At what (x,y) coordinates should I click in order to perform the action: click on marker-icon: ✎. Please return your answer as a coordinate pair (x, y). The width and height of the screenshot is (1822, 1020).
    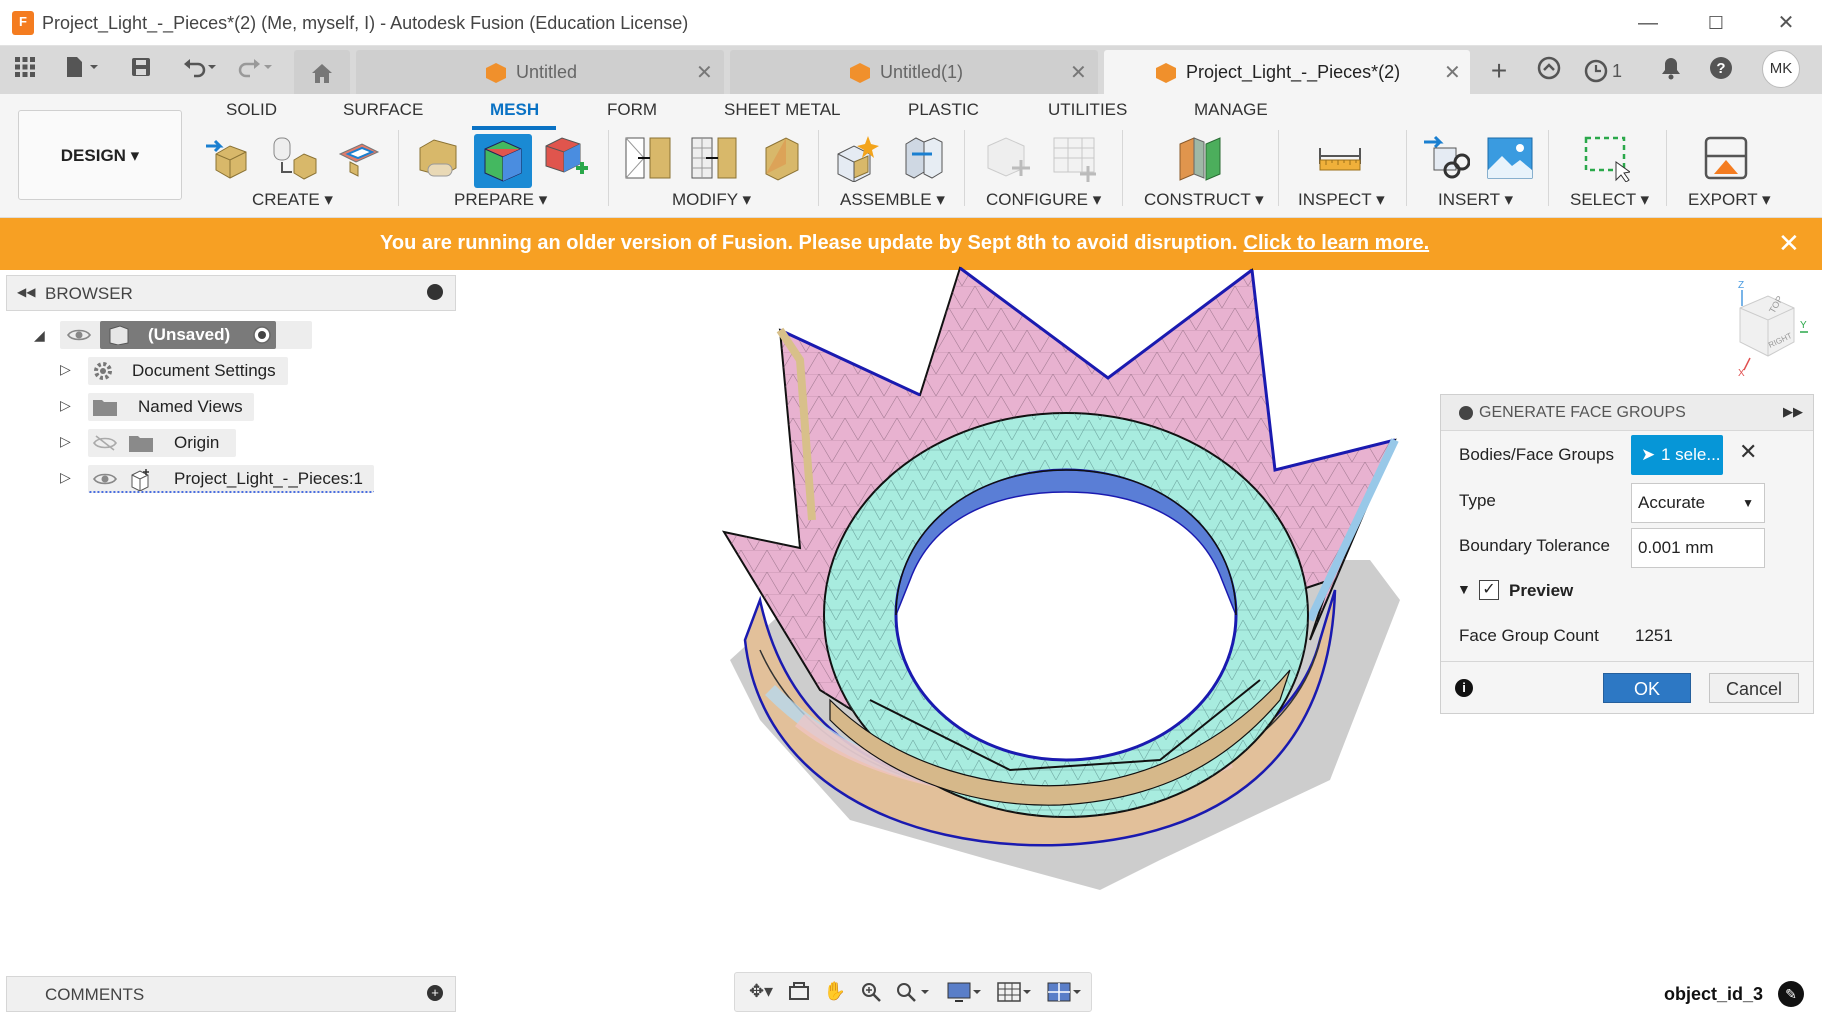
    Looking at the image, I should click on (1791, 994).